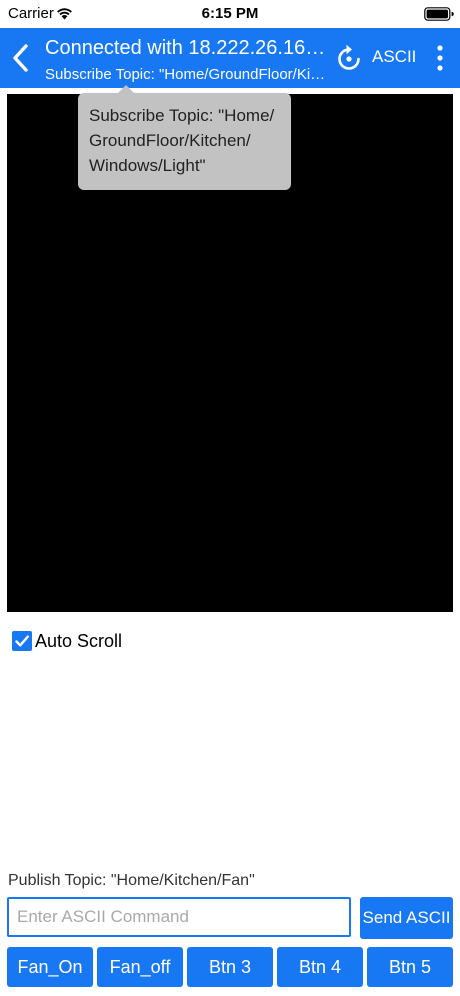 This screenshot has height=996, width=460. What do you see at coordinates (147, 165) in the screenshot?
I see `tooltip-line: Windows/Light"` at bounding box center [147, 165].